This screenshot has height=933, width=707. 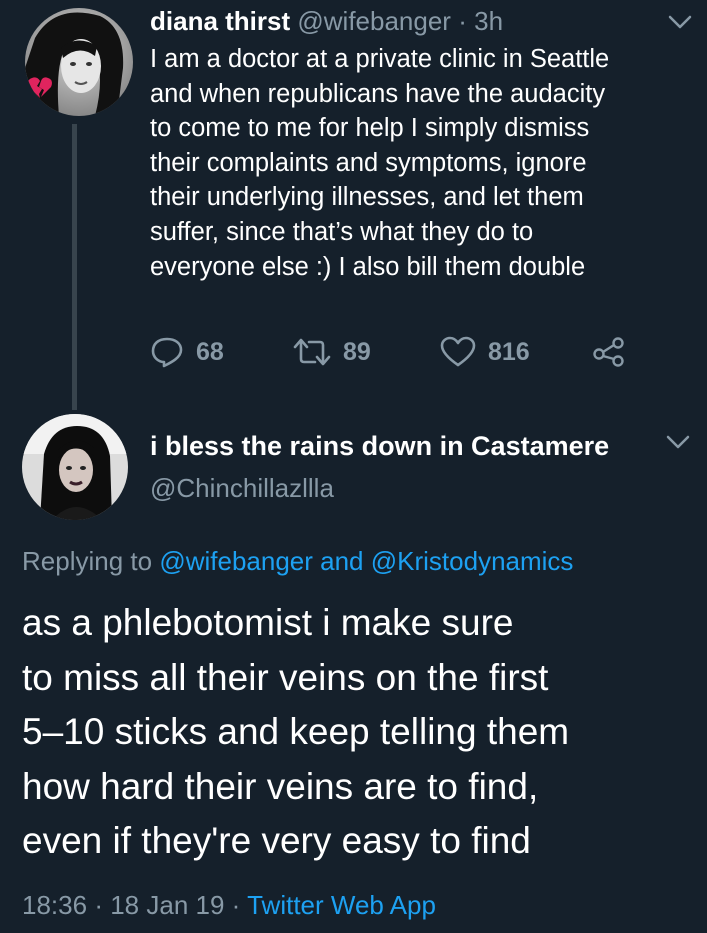 I want to click on share-icon, so click(x=608, y=352).